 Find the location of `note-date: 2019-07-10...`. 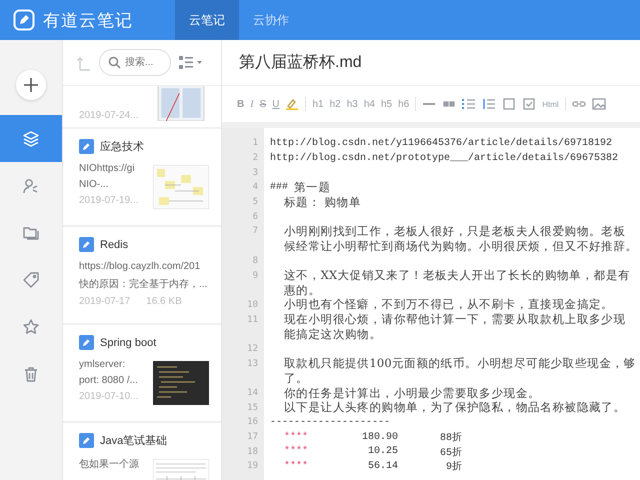

note-date: 2019-07-10... is located at coordinates (108, 396).